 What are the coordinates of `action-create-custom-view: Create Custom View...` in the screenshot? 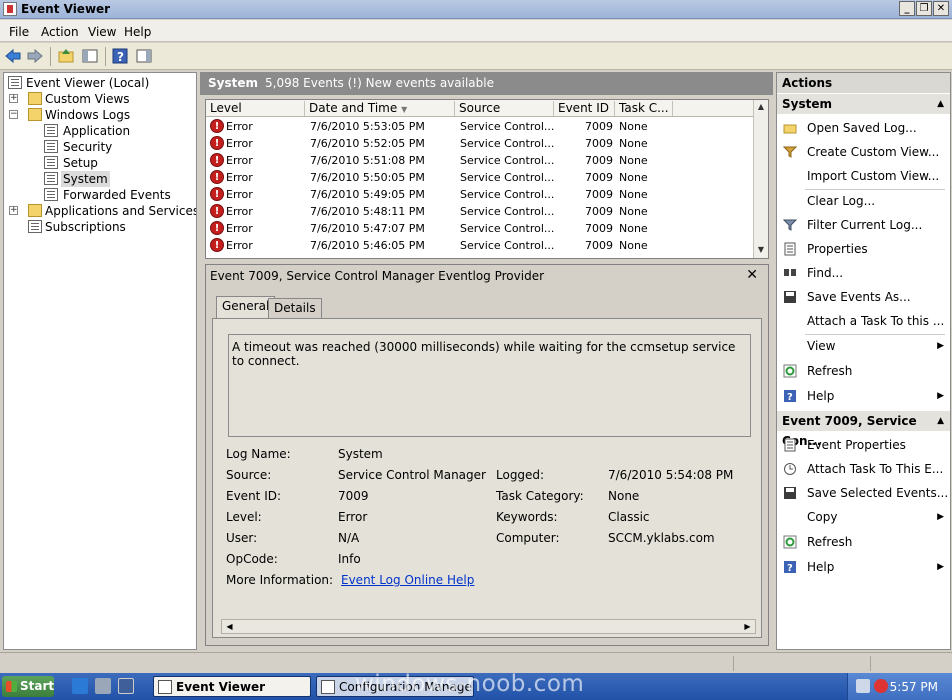 It's located at (863, 152).